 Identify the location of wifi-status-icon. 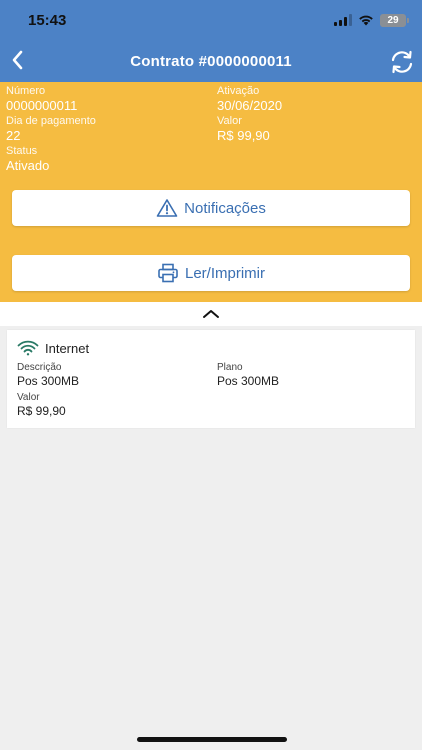
(366, 20).